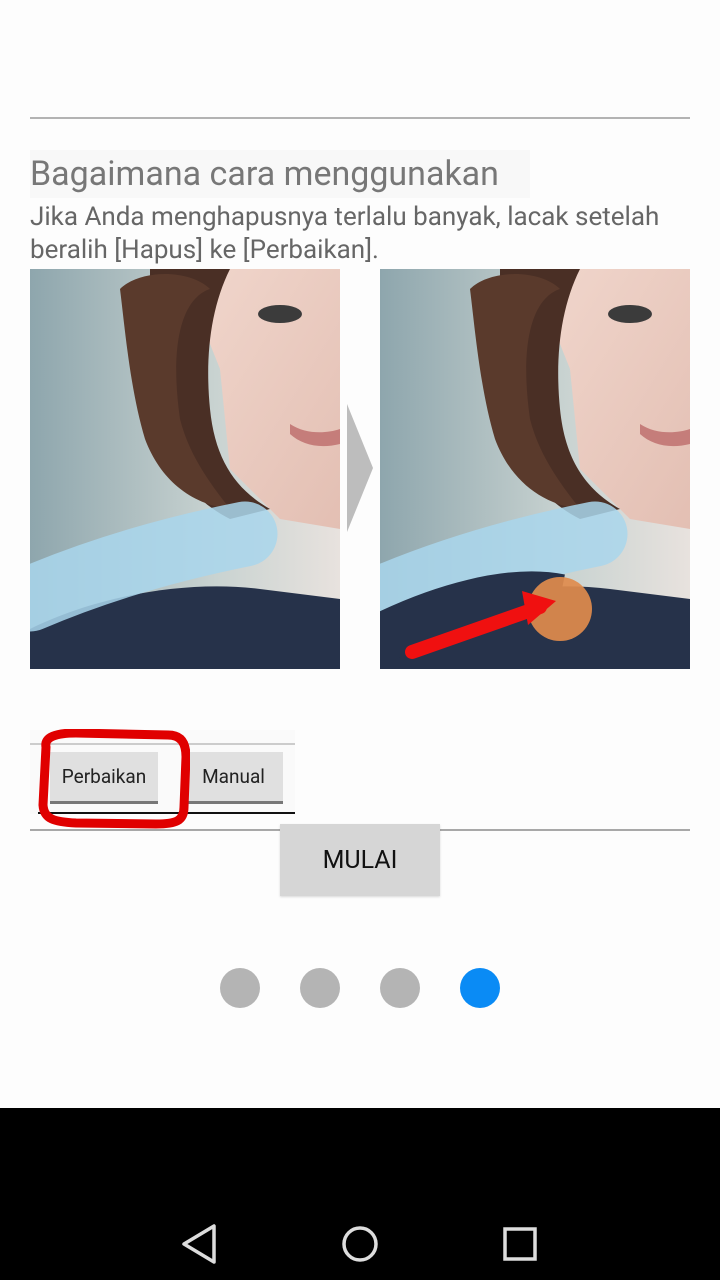 Image resolution: width=720 pixels, height=1280 pixels. I want to click on top-divider, so click(360, 118).